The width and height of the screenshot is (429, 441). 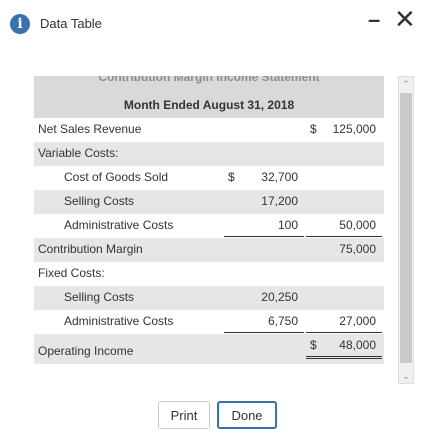 What do you see at coordinates (78, 153) in the screenshot?
I see `row-label: Variable Costs:` at bounding box center [78, 153].